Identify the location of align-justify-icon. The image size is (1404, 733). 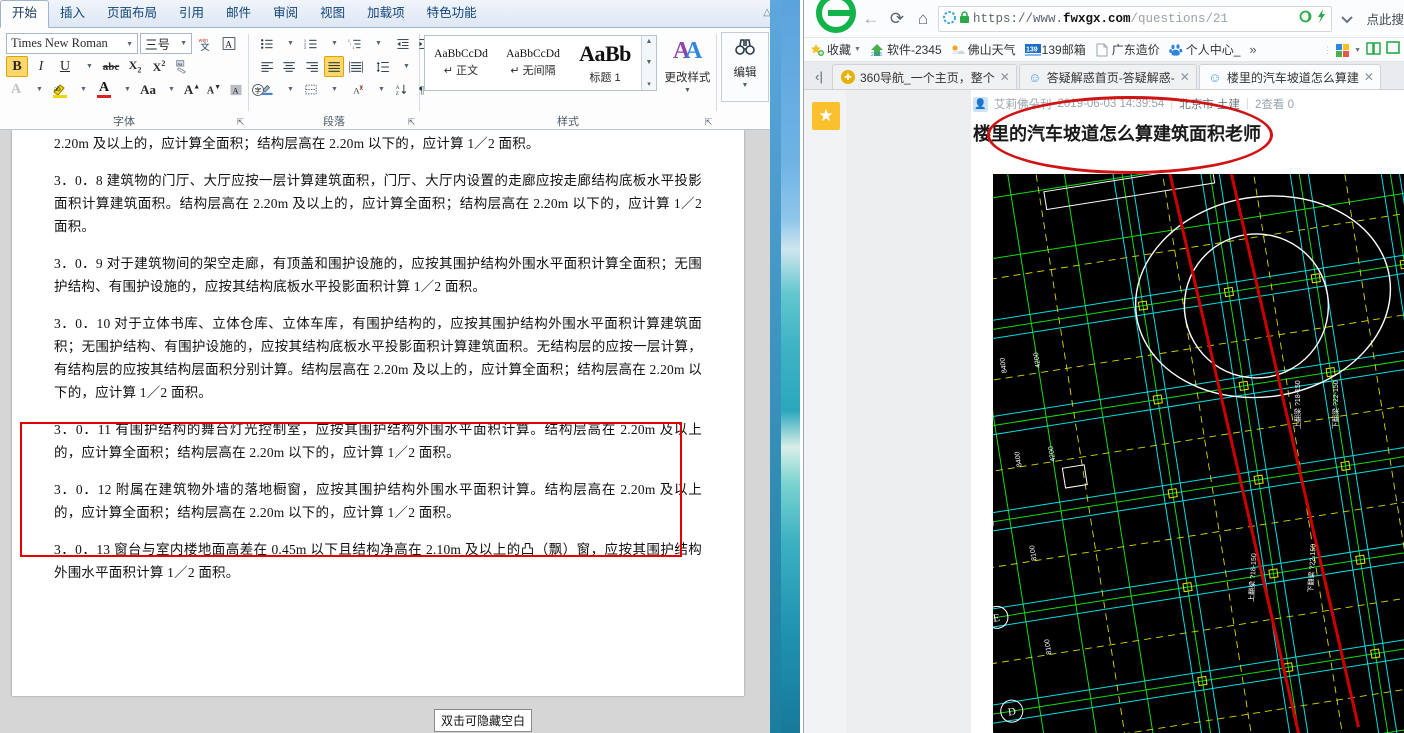
(334, 66).